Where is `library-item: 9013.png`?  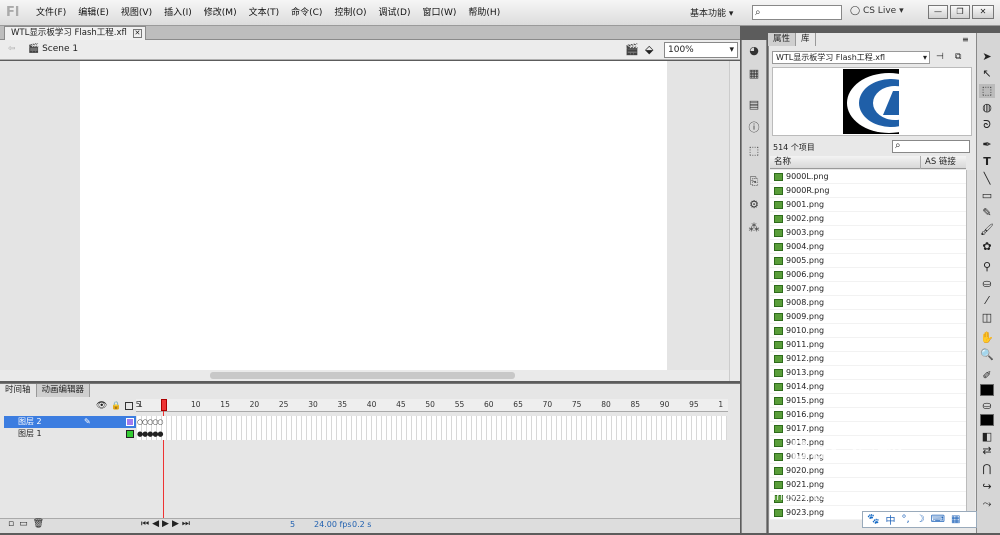
library-item: 9013.png is located at coordinates (868, 373).